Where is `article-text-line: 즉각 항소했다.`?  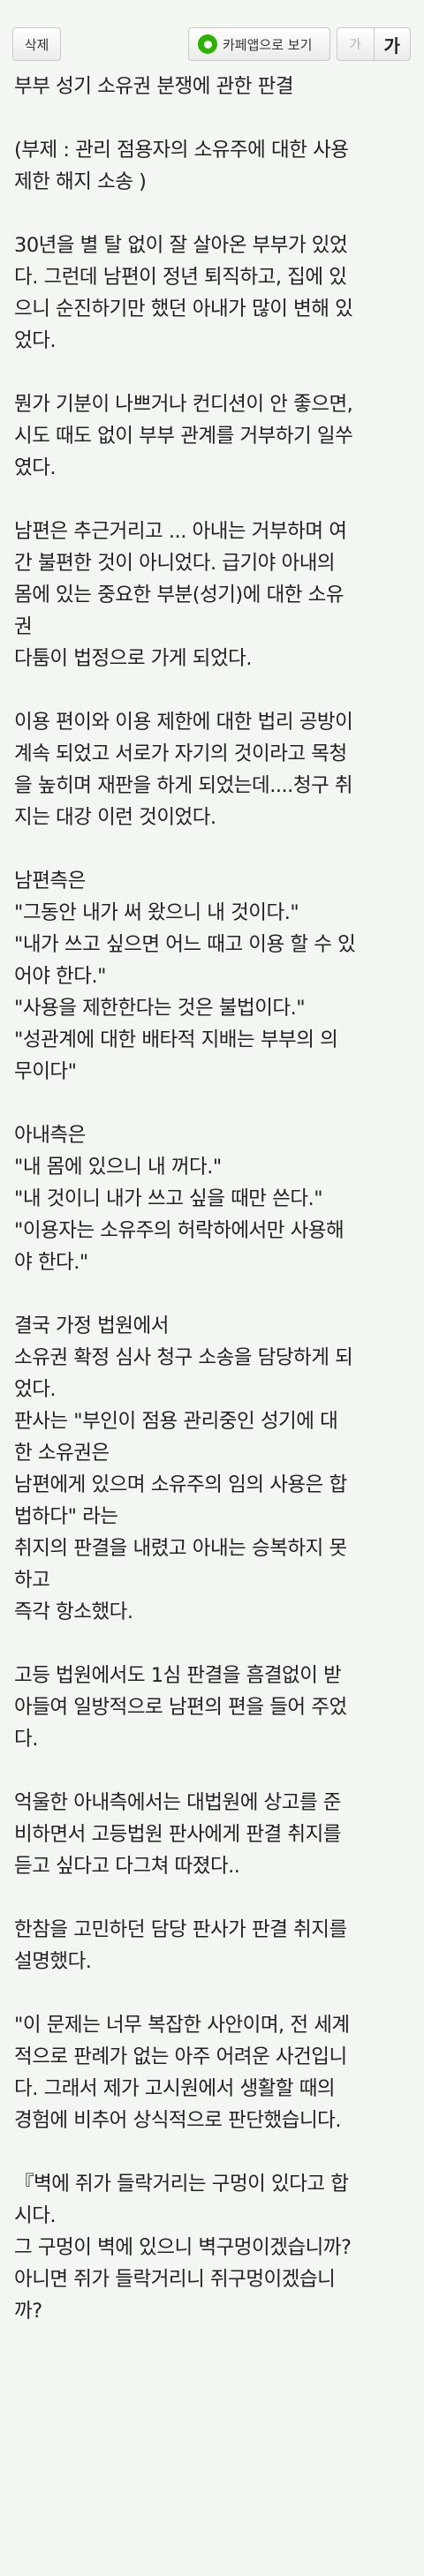 article-text-line: 즉각 항소했다. is located at coordinates (73, 1612).